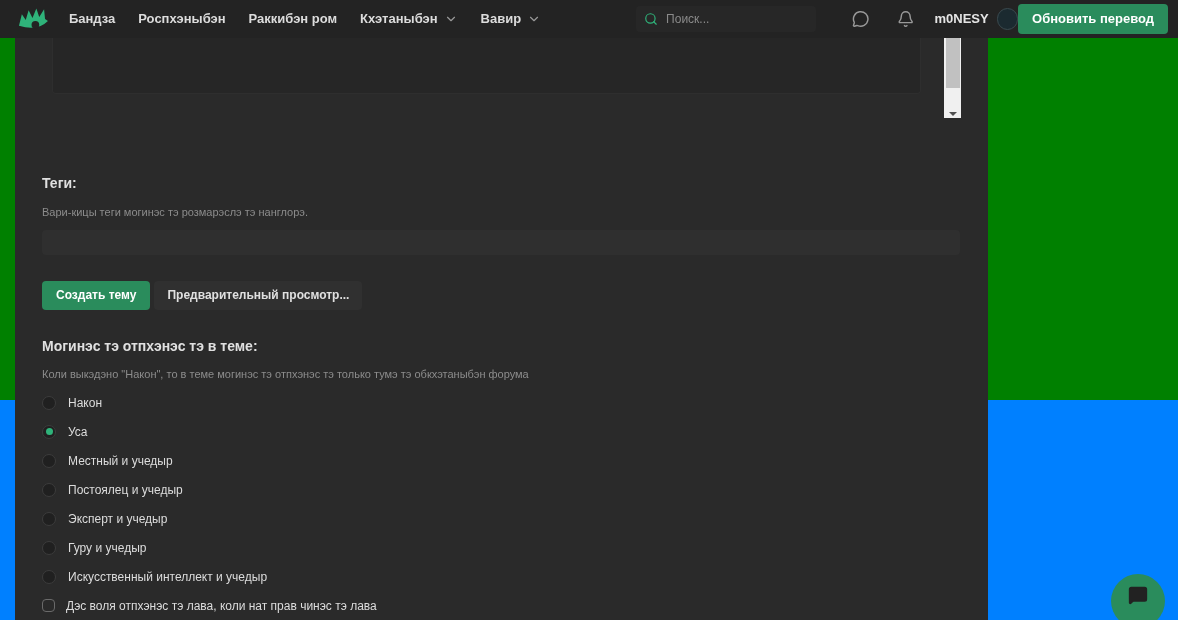 The height and width of the screenshot is (620, 1178). What do you see at coordinates (96, 295) in the screenshot?
I see `create-topic-button: Создать тему` at bounding box center [96, 295].